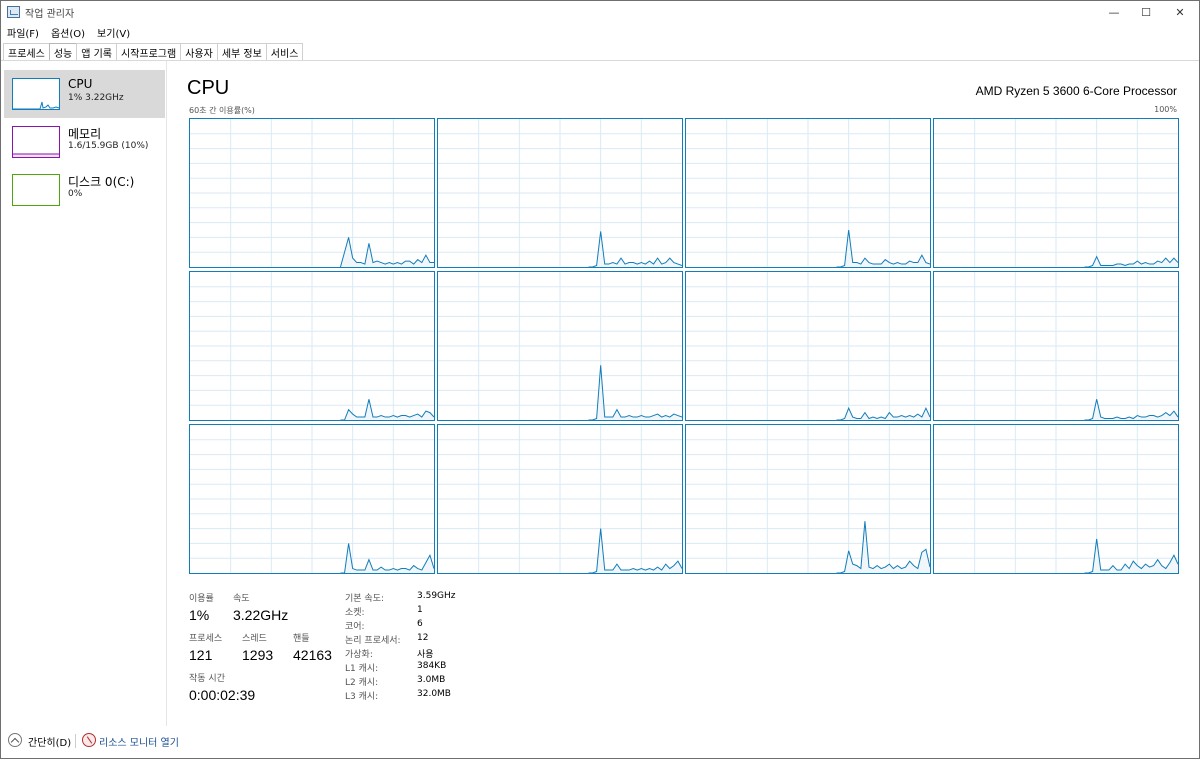 The image size is (1200, 759). I want to click on graph-caption: 60초 간 이용률(%), so click(222, 110).